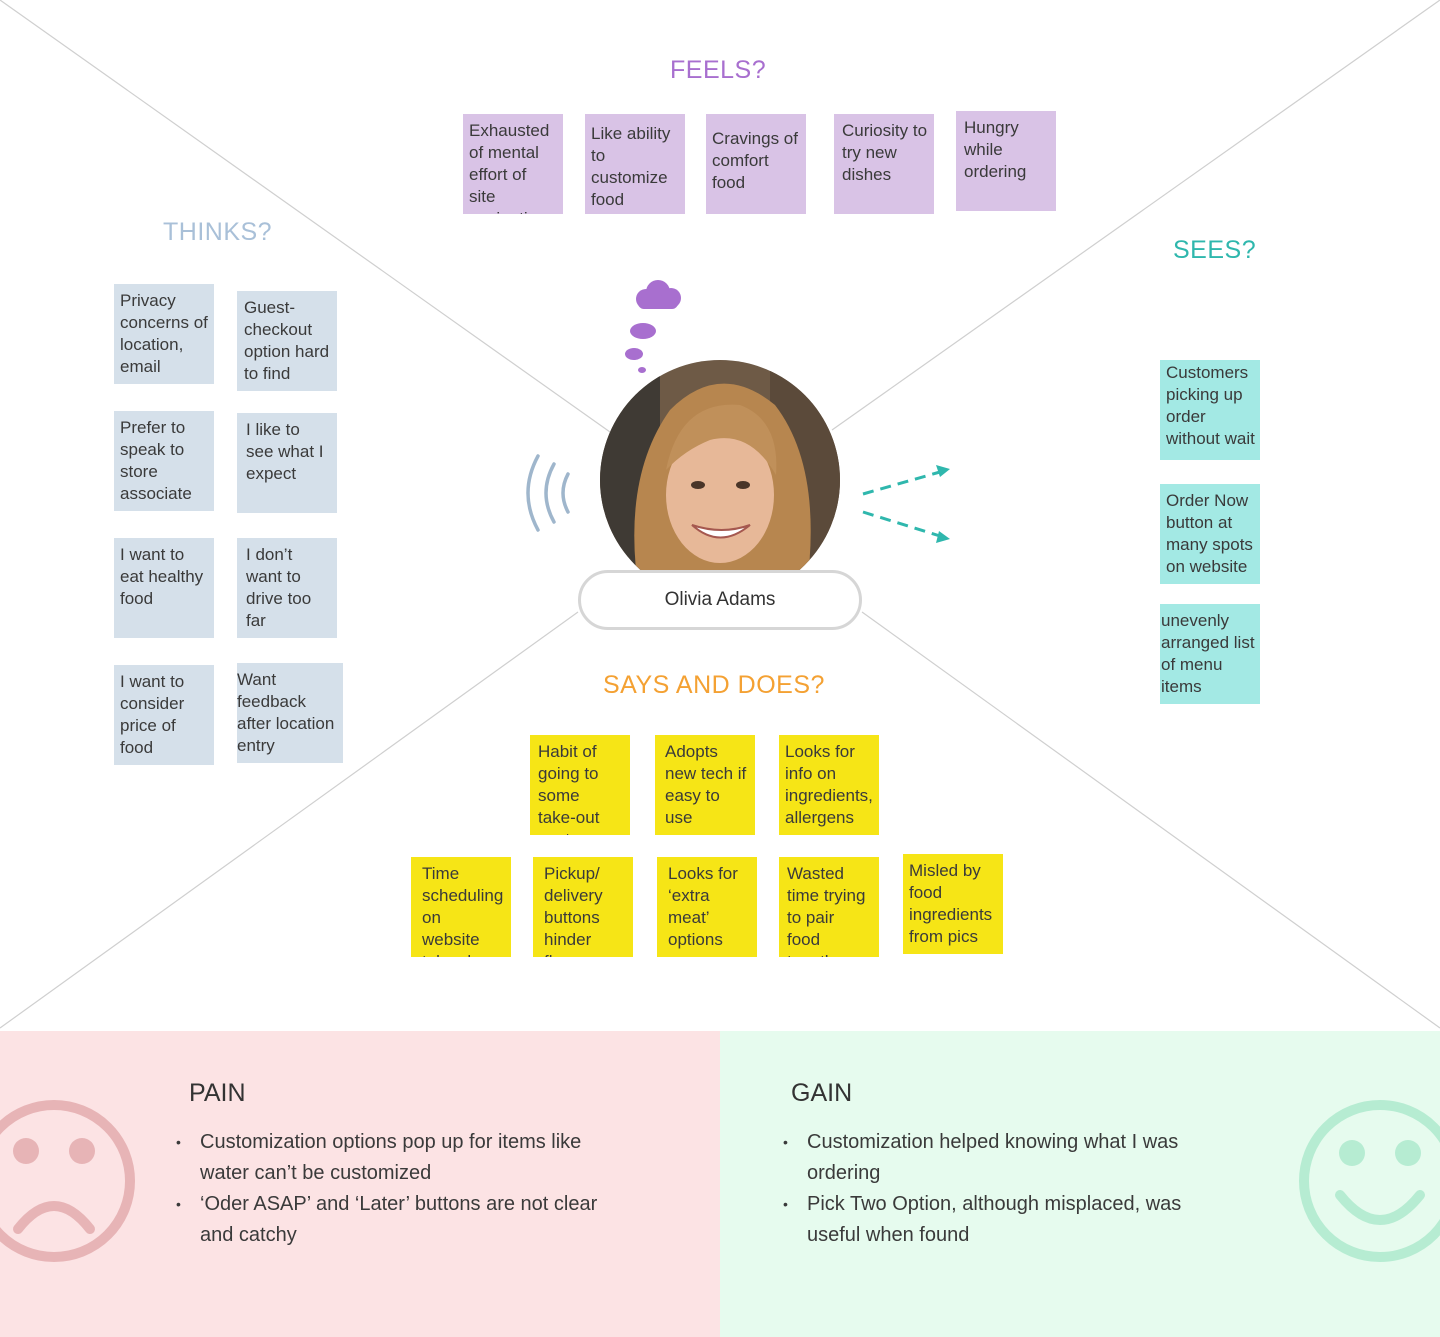 The width and height of the screenshot is (1440, 1337). I want to click on thinks-title: THINKS?, so click(218, 232).